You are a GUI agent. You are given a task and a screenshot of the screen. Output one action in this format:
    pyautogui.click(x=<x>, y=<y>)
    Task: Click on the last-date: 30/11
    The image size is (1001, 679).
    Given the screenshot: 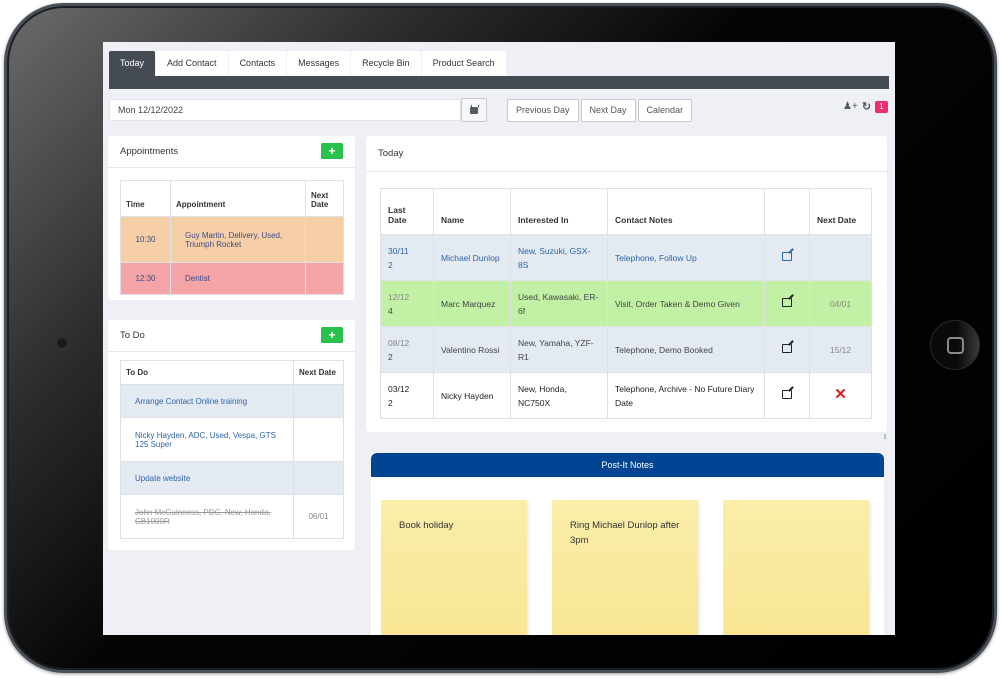 What is the action you would take?
    pyautogui.click(x=398, y=250)
    